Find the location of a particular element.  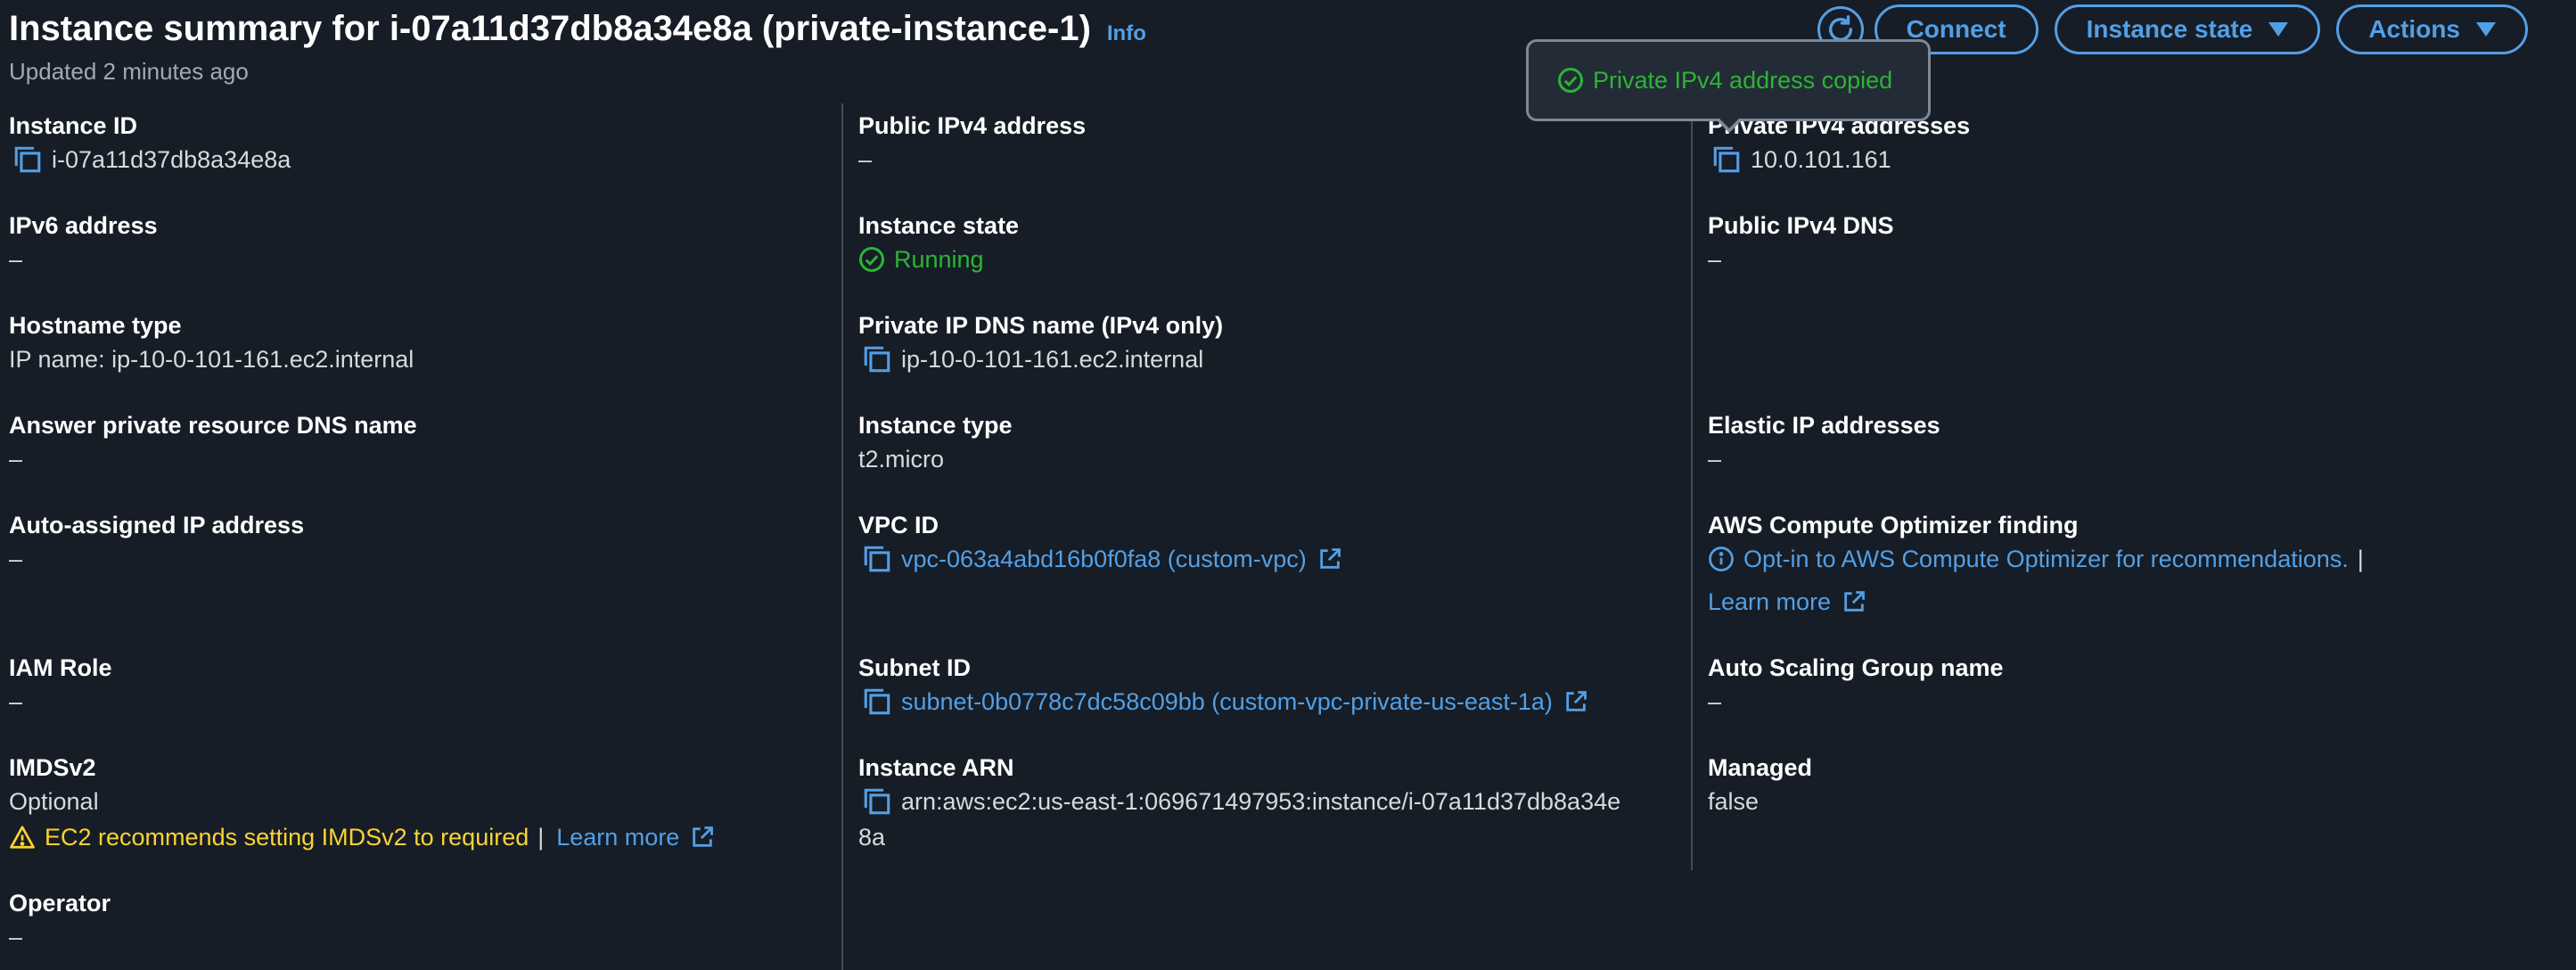

managed-value: false is located at coordinates (1734, 802).